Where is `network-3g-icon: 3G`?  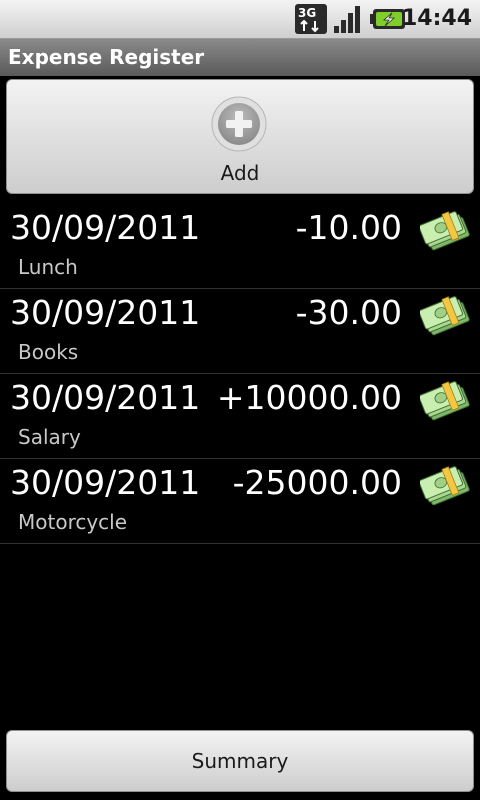 network-3g-icon: 3G is located at coordinates (311, 19).